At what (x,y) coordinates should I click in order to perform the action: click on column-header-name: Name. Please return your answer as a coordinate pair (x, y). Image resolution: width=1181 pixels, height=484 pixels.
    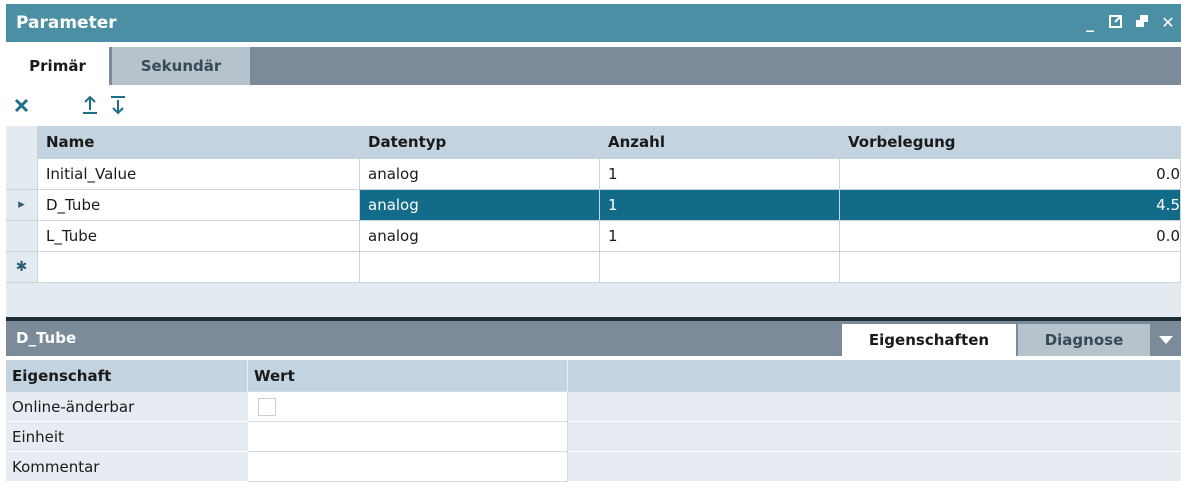
    Looking at the image, I should click on (199, 142).